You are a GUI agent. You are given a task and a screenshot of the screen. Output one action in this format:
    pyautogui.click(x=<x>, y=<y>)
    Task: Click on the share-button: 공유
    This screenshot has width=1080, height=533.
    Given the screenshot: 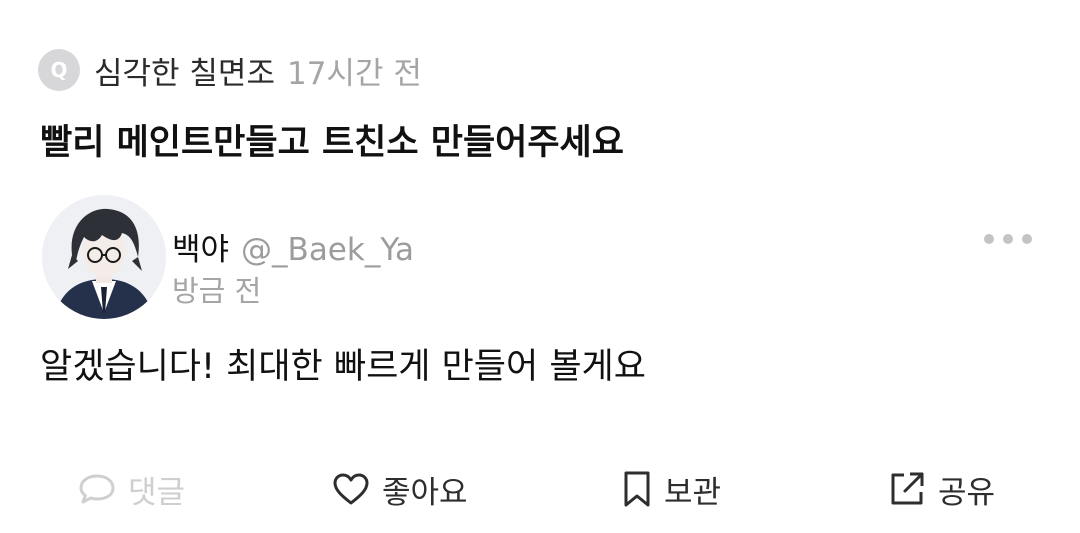 What is the action you would take?
    pyautogui.click(x=941, y=489)
    